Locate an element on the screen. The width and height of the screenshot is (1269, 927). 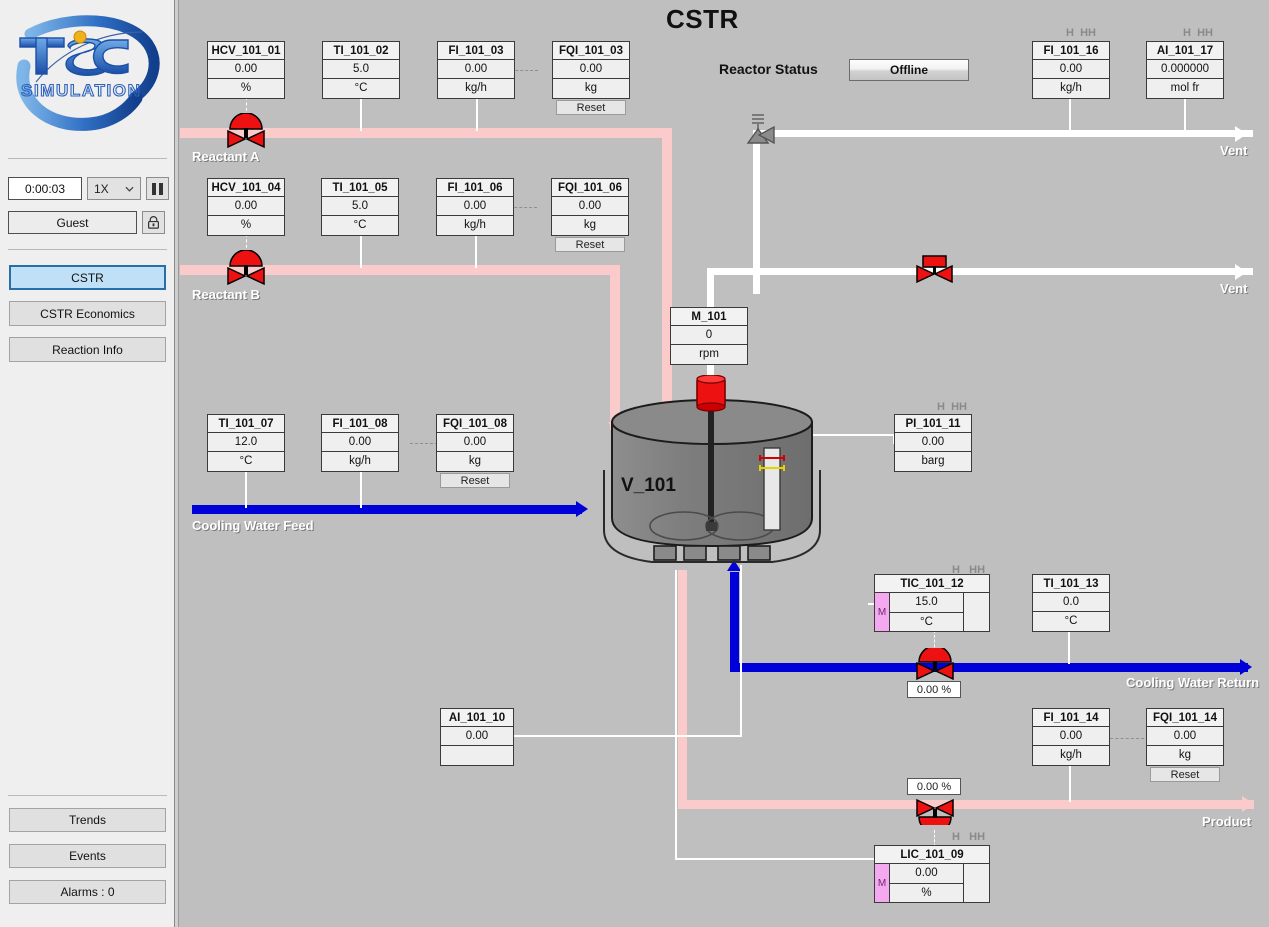
svg-text: SIMULATION is located at coordinates (81, 90).